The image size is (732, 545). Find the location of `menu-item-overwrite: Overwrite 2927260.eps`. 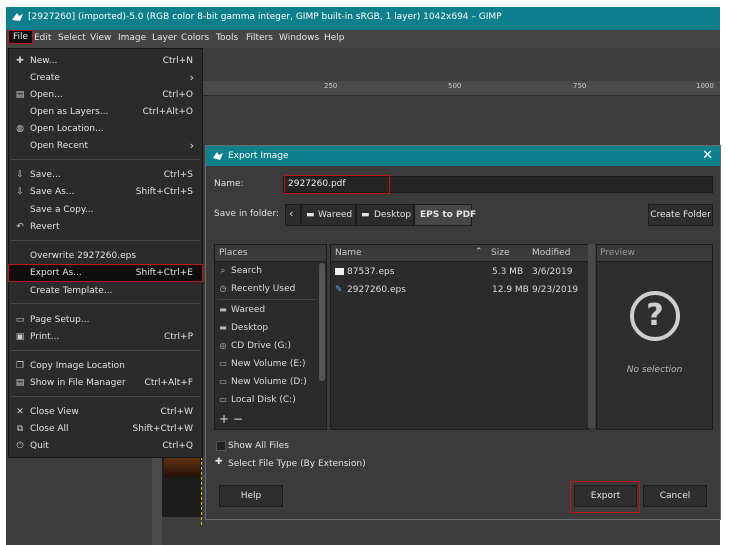

menu-item-overwrite: Overwrite 2927260.eps is located at coordinates (105, 256).